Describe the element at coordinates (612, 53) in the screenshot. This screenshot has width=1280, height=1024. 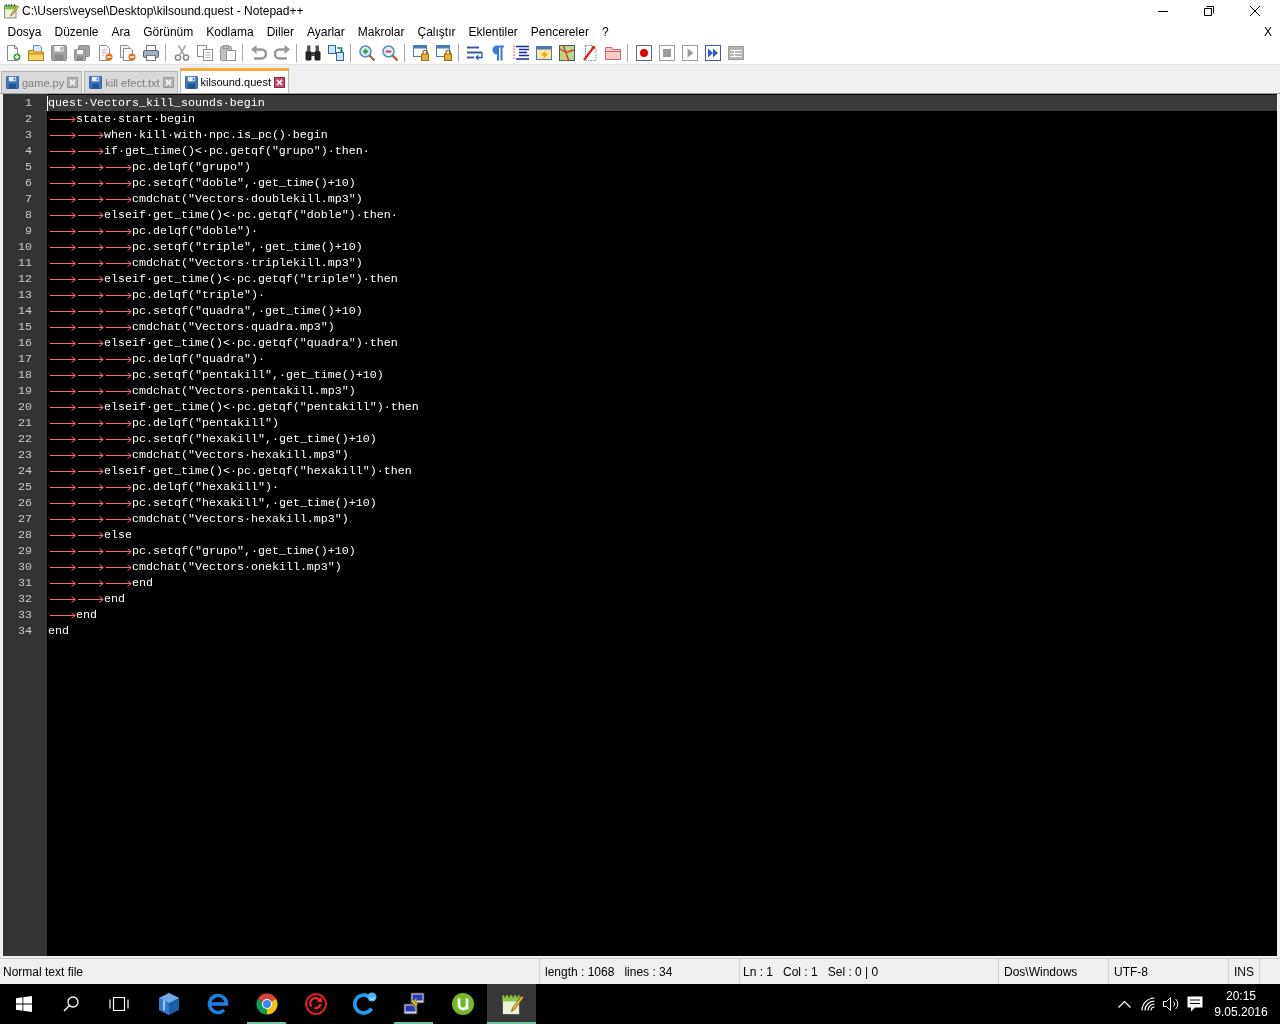
I see `folder-icon` at that location.